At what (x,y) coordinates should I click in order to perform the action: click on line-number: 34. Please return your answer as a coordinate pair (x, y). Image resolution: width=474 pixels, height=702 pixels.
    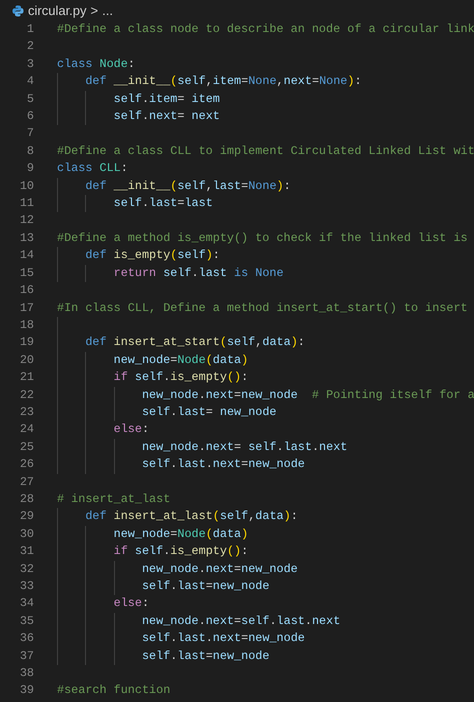
    Looking at the image, I should click on (26, 603).